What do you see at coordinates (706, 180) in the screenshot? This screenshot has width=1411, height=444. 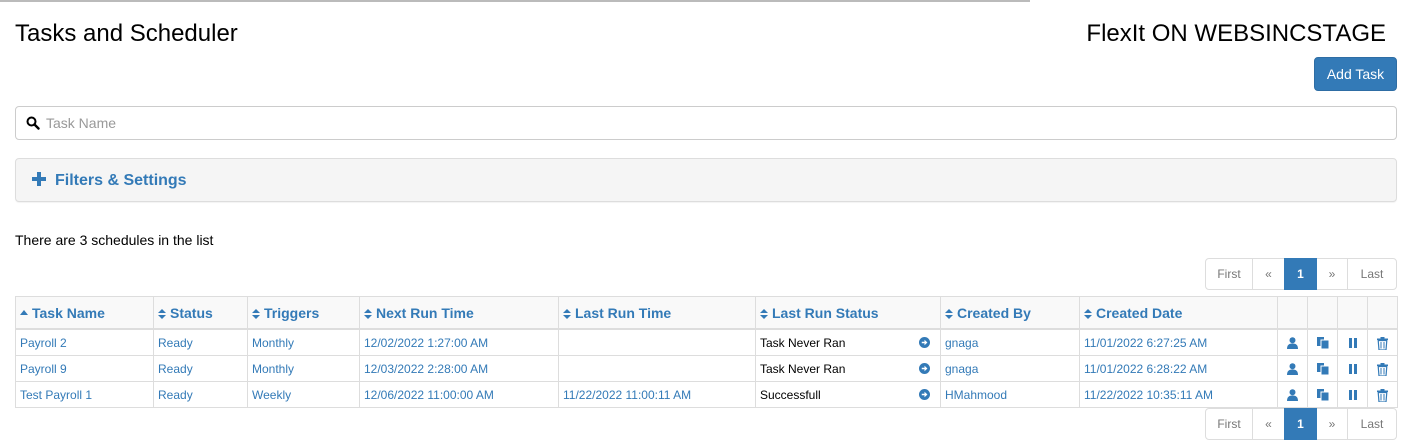 I see `filters-settings-panel: Filters & Settings` at bounding box center [706, 180].